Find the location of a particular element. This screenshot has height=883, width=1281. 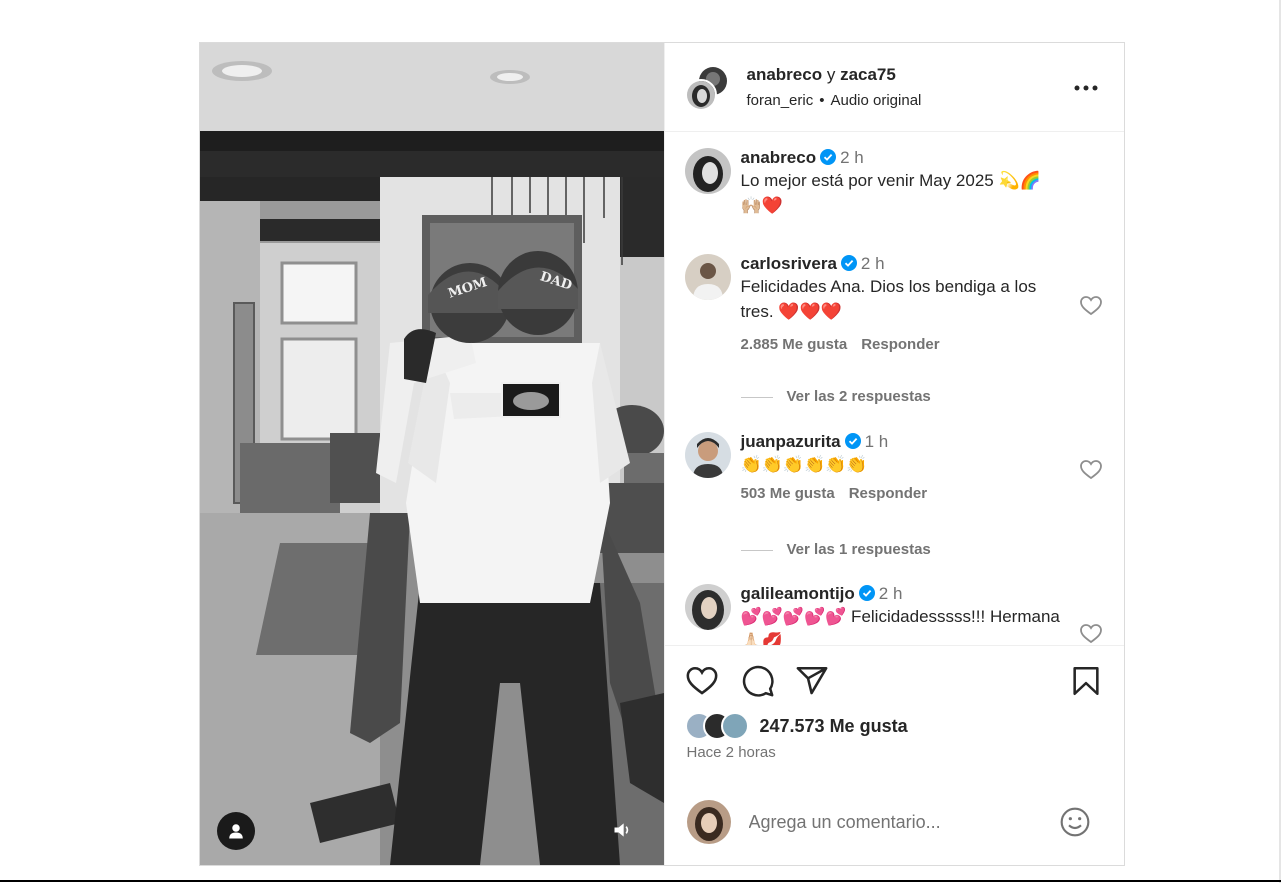

comment-username: carlosrivera is located at coordinates (789, 263).